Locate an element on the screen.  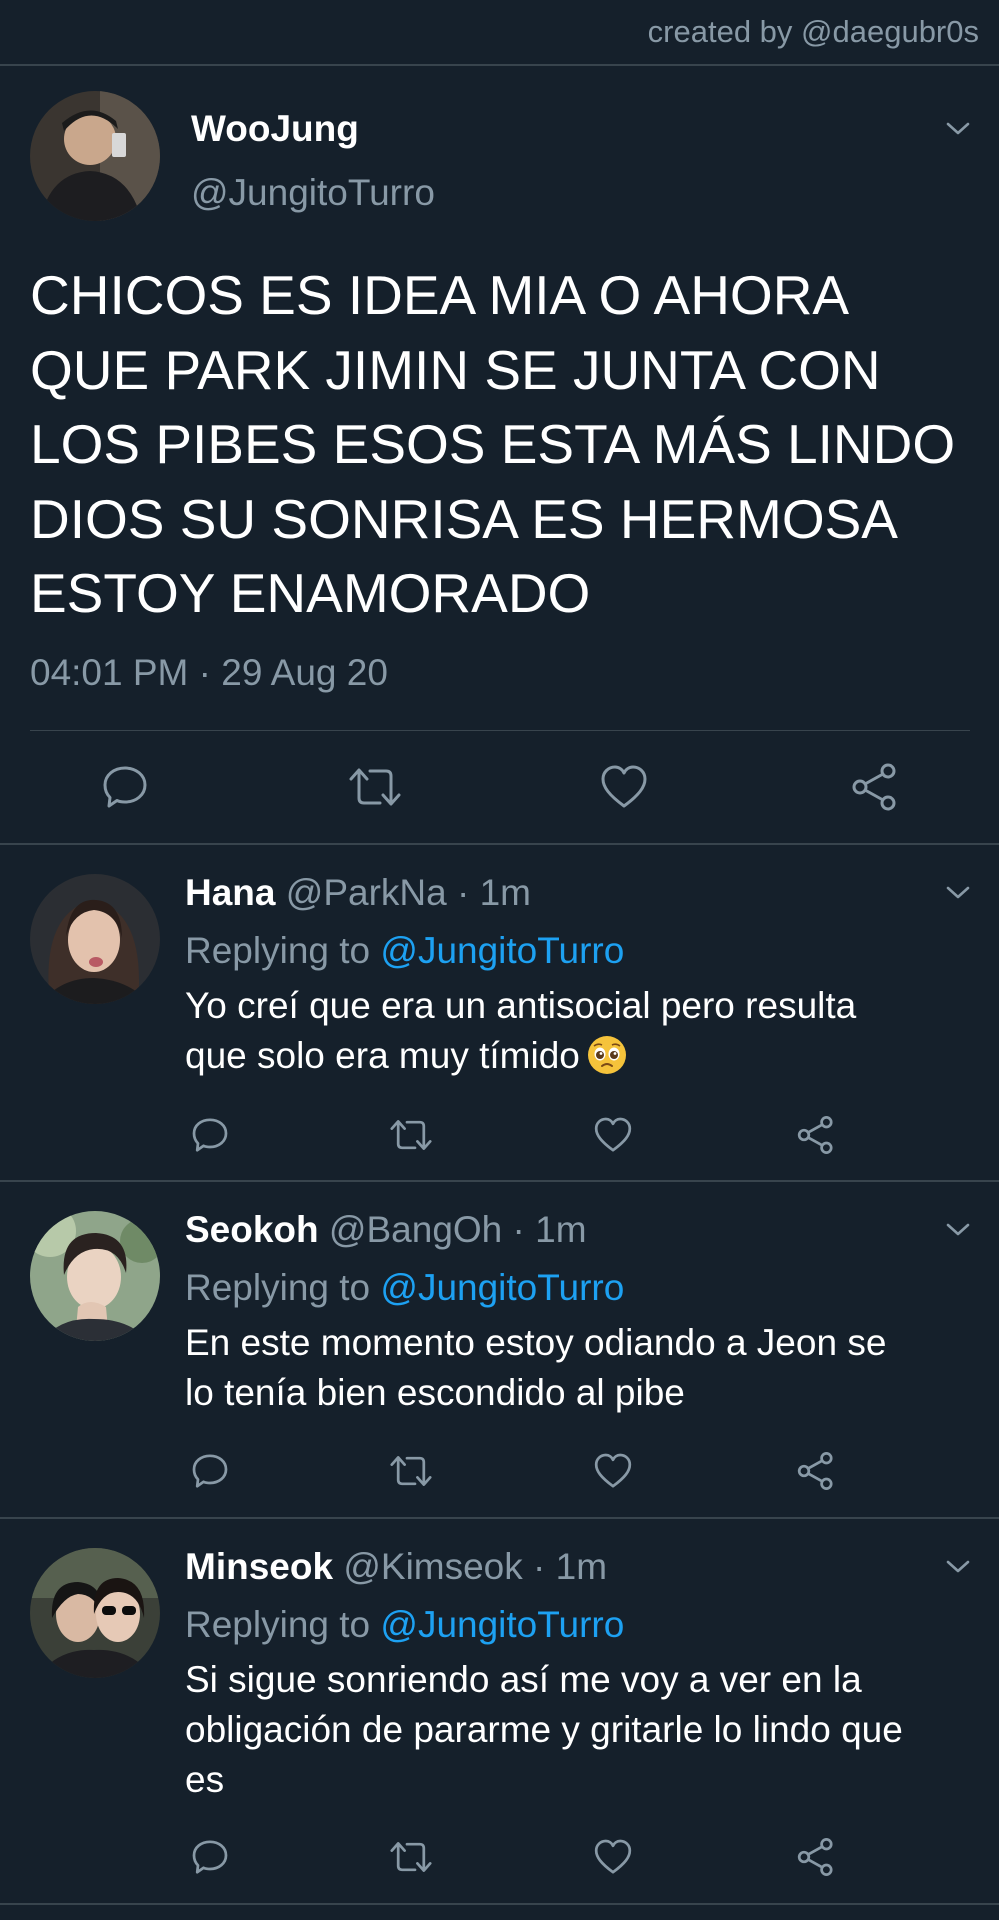
tweet-timestamp: 04:01 PM · 29 Aug 20 is located at coordinates (209, 672).